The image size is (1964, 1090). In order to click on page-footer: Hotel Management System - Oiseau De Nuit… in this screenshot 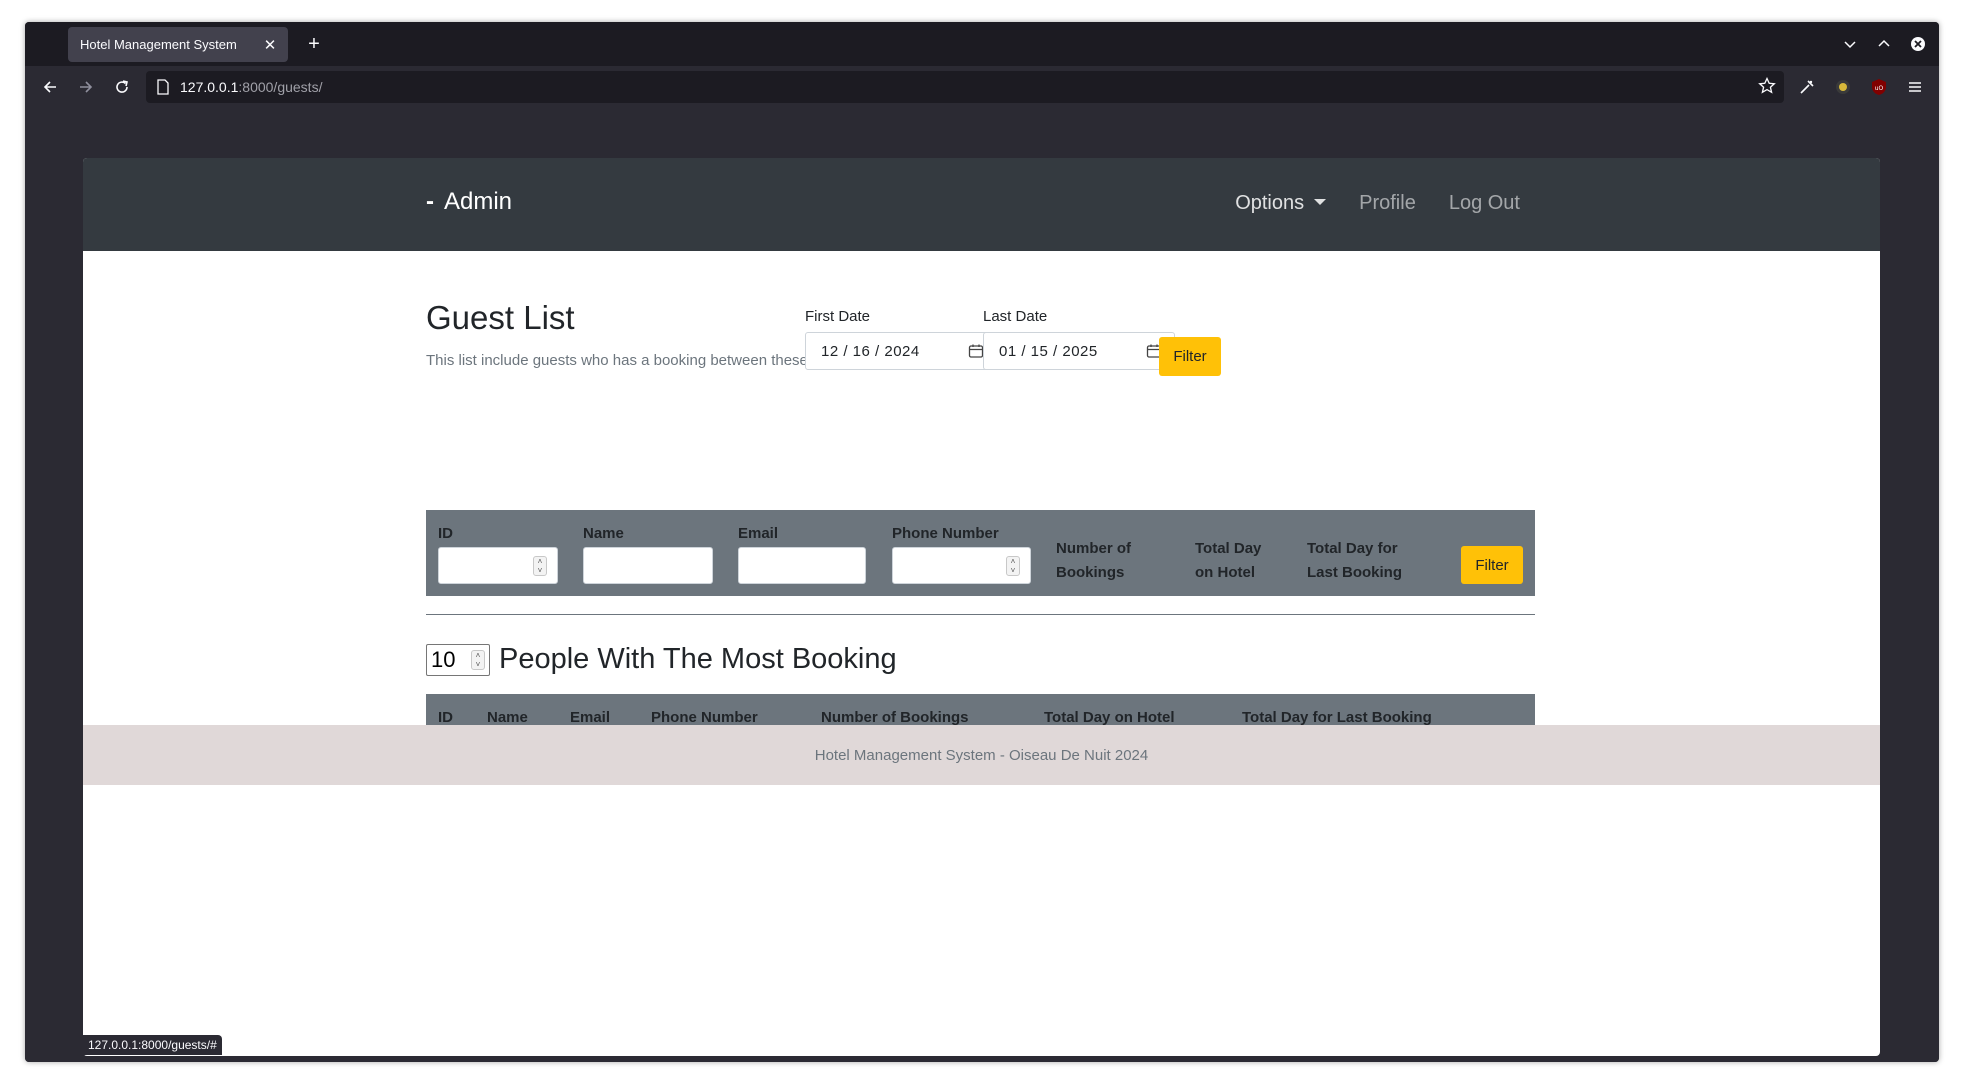, I will do `click(981, 755)`.